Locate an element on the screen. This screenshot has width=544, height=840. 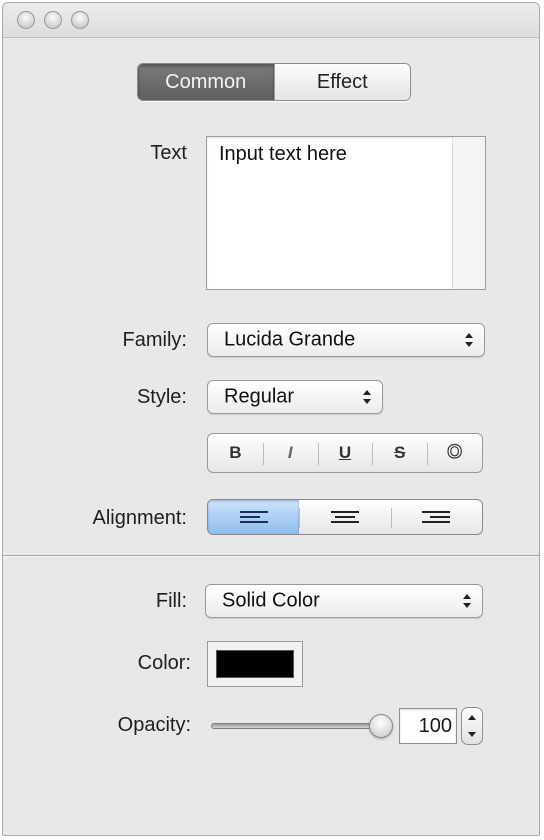
underline-icon: U is located at coordinates (345, 452).